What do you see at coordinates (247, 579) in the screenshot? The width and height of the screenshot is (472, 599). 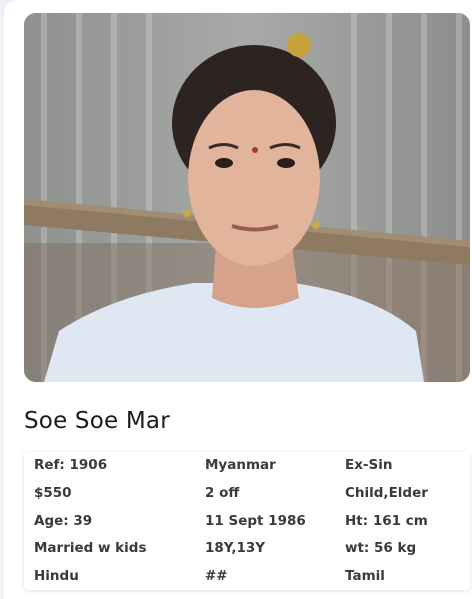 I see `details-row: Hindu ## Tamil` at bounding box center [247, 579].